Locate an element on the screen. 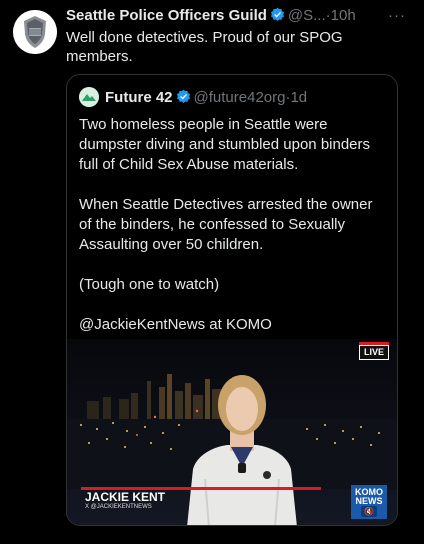 This screenshot has height=544, width=424. komo-news-logo: KOMO NEWS 🔇 is located at coordinates (369, 502).